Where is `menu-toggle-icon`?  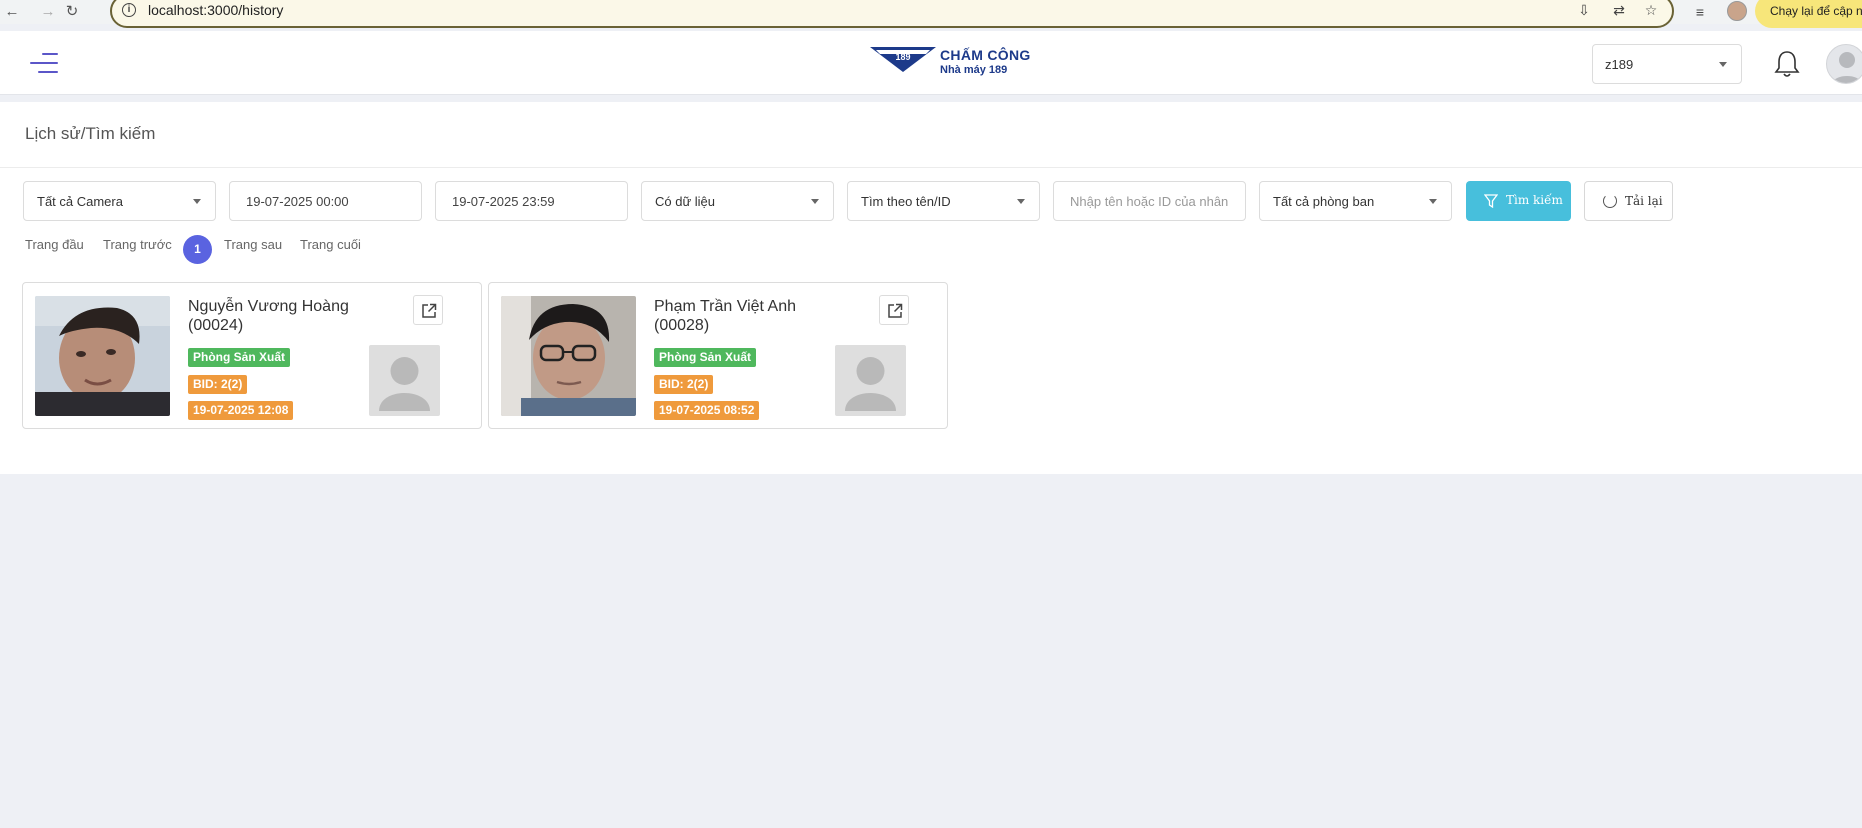 menu-toggle-icon is located at coordinates (44, 63).